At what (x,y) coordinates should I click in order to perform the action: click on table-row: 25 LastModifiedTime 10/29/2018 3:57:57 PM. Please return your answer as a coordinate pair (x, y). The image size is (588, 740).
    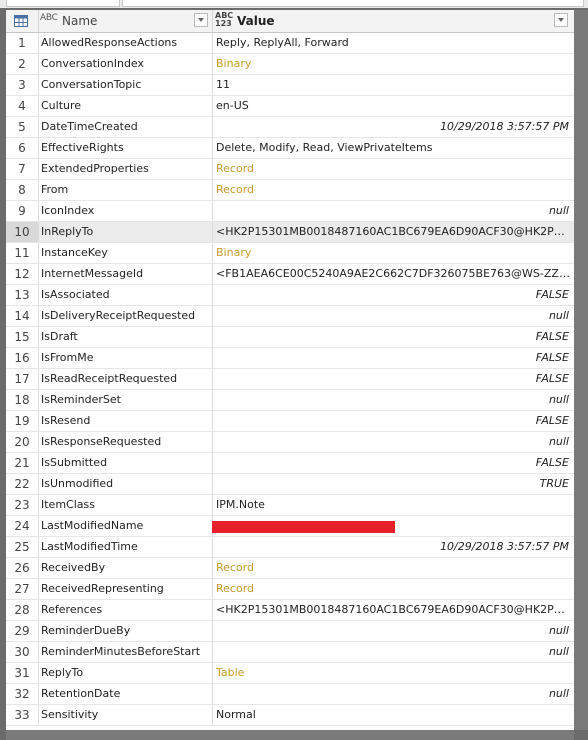
    Looking at the image, I should click on (290, 547).